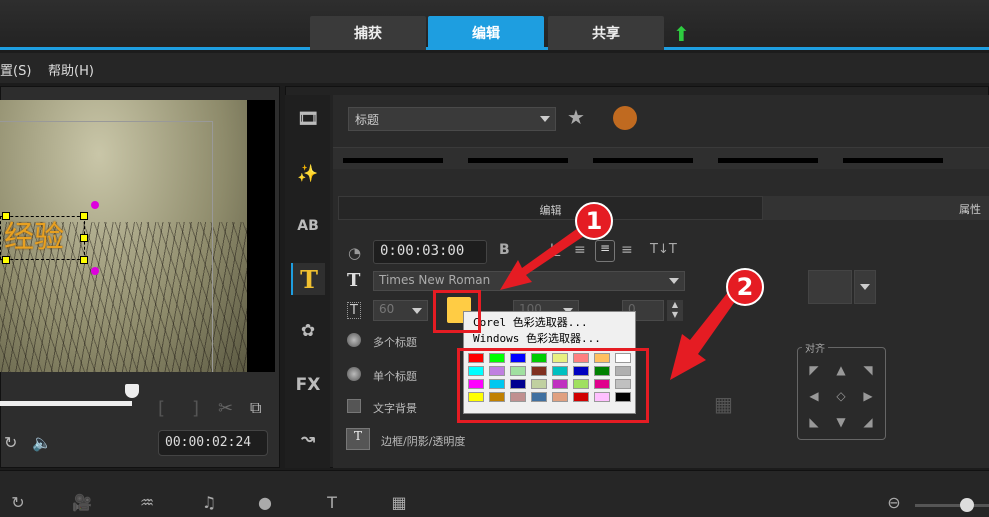 The width and height of the screenshot is (989, 517). What do you see at coordinates (308, 174) in the screenshot?
I see `instant-project-icon: ✨` at bounding box center [308, 174].